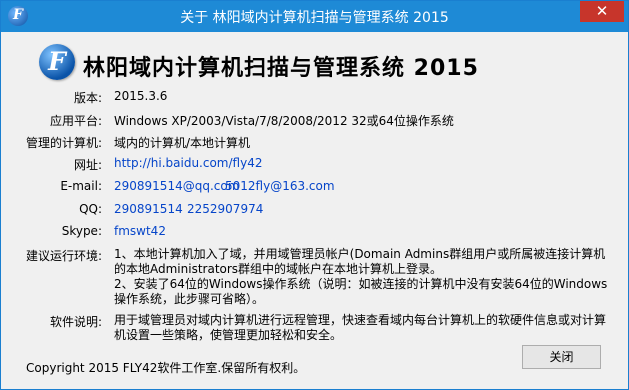  What do you see at coordinates (166, 368) in the screenshot?
I see `copyright-text: Copyright 2015 FLY42软件工作室.保留所有权利。` at bounding box center [166, 368].